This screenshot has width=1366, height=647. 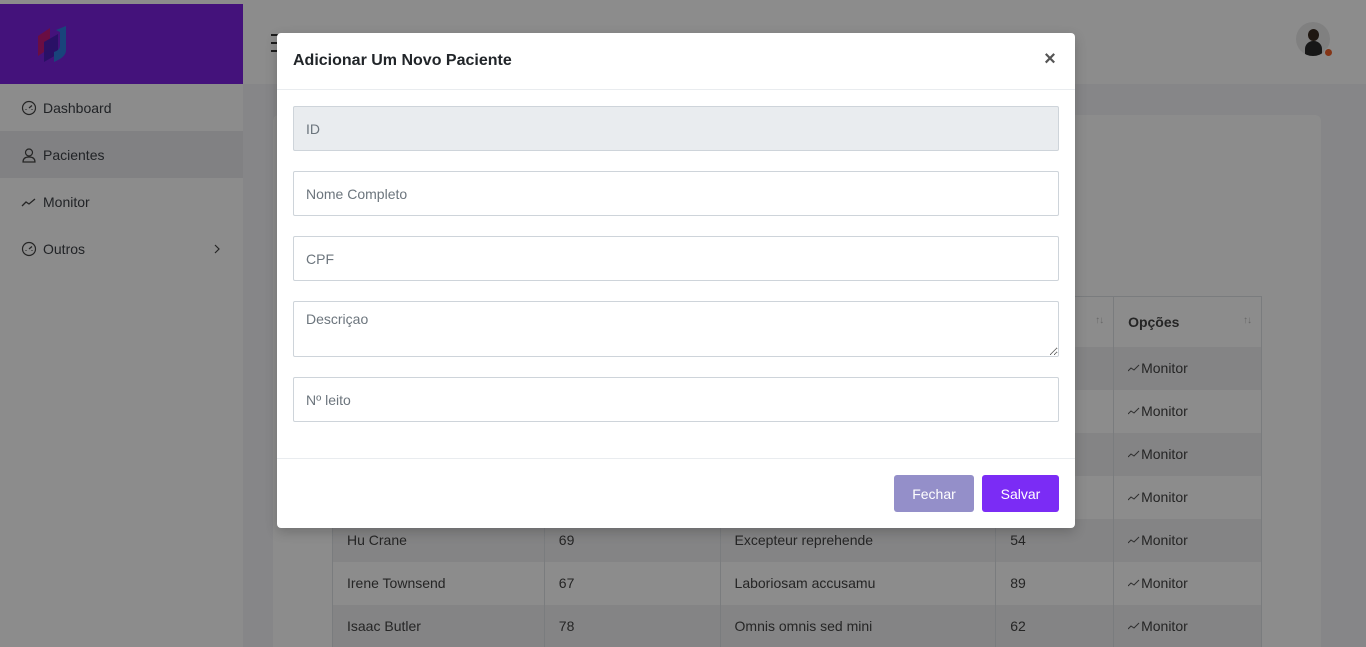 What do you see at coordinates (1050, 59) in the screenshot?
I see `close-icon: ×` at bounding box center [1050, 59].